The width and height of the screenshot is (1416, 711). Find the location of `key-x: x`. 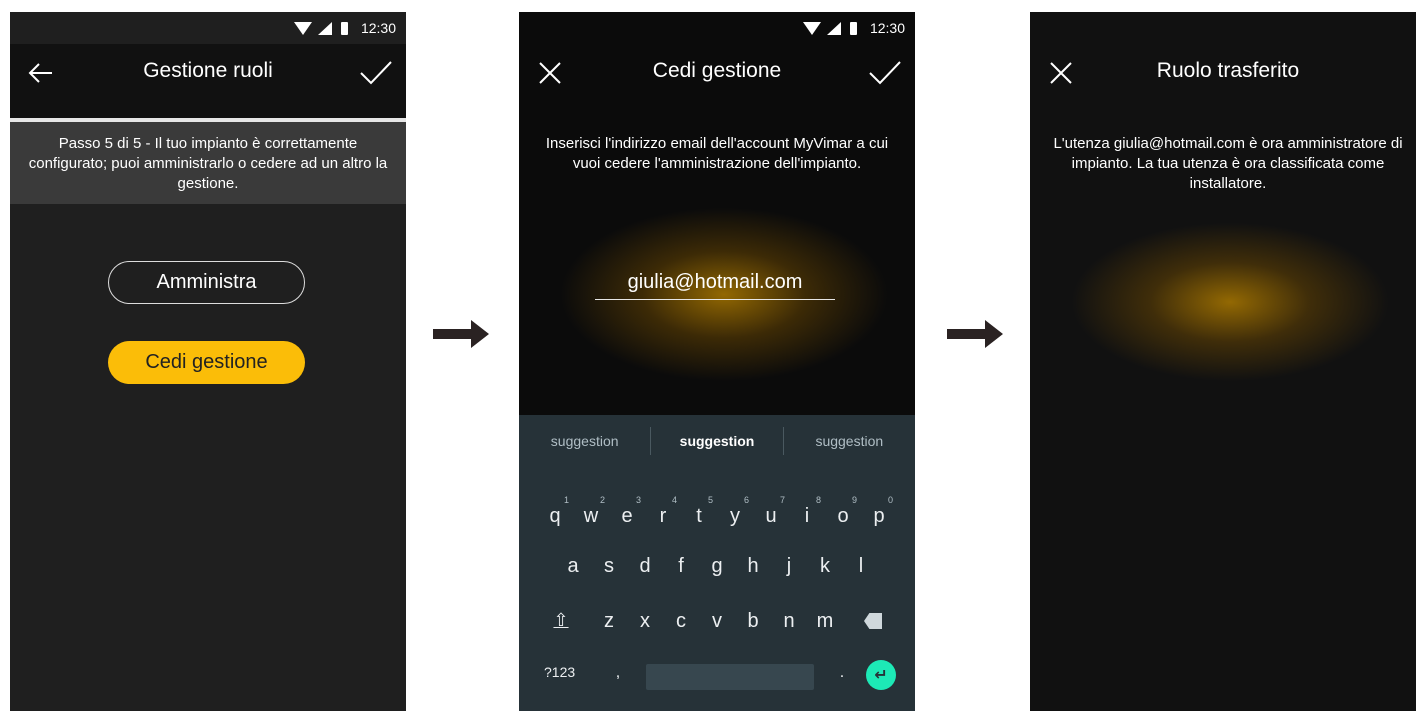

key-x: x is located at coordinates (645, 622).